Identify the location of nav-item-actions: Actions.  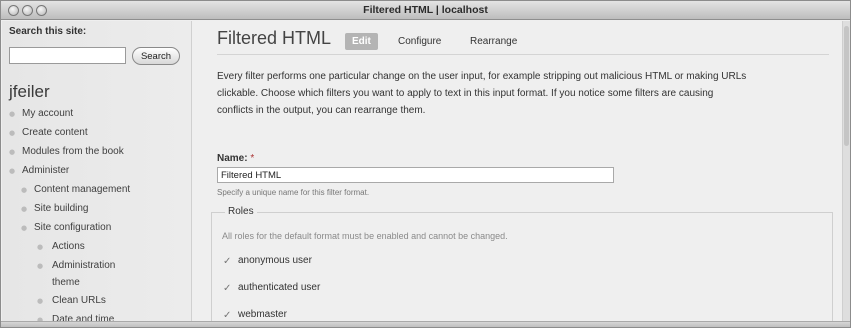
(68, 246).